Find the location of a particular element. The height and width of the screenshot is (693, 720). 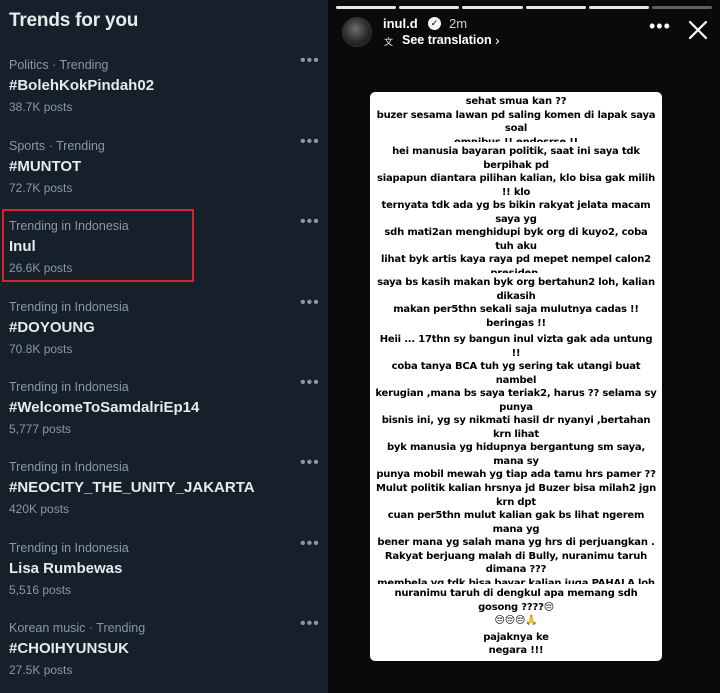

trend-name: #CHOIHYUNSUK is located at coordinates (69, 648).